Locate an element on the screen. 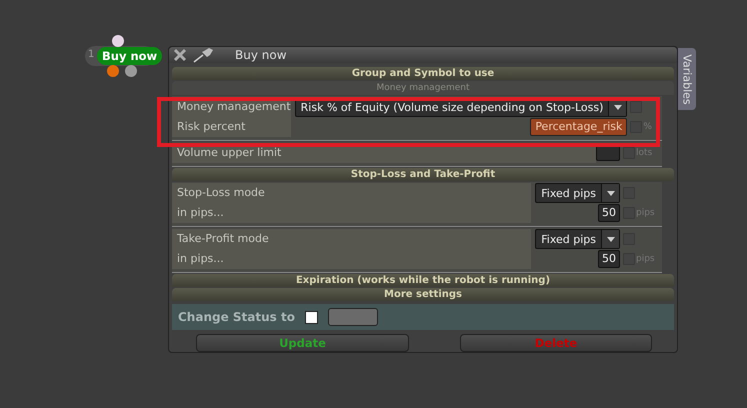 Image resolution: width=747 pixels, height=408 pixels. field-label: Risk percent is located at coordinates (231, 127).